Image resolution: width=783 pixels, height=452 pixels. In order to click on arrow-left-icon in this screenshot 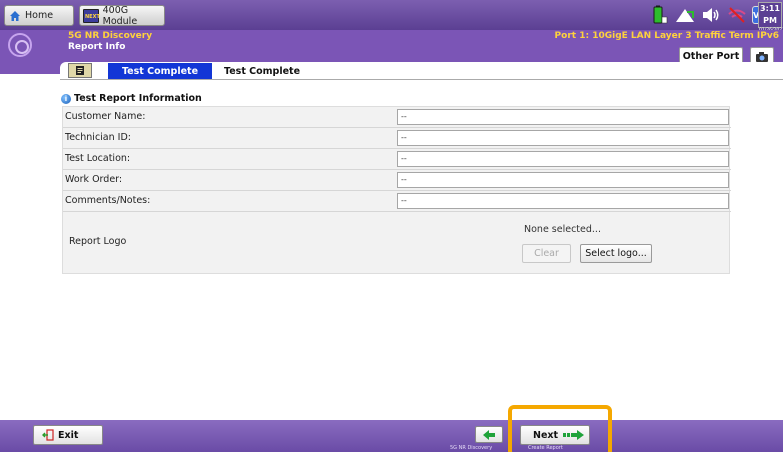, I will do `click(489, 434)`.